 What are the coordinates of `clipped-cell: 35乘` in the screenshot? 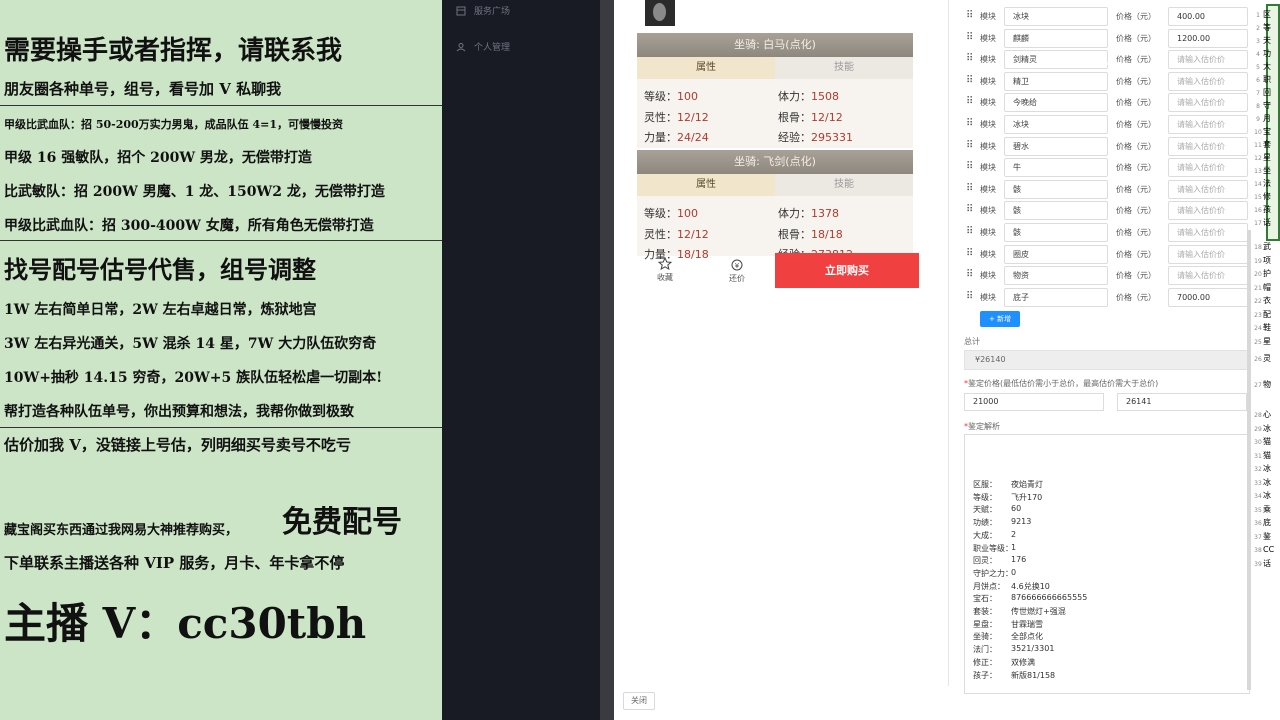 It's located at (1262, 509).